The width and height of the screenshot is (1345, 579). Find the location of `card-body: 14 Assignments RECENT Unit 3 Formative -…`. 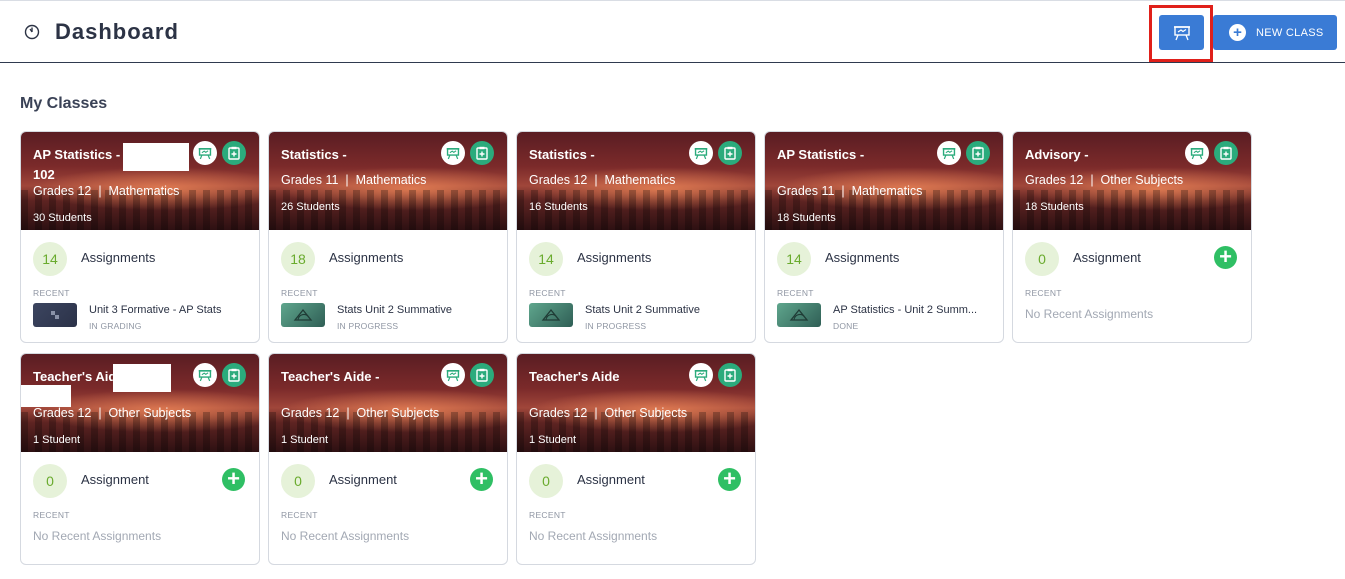

card-body: 14 Assignments RECENT Unit 3 Formative -… is located at coordinates (140, 286).